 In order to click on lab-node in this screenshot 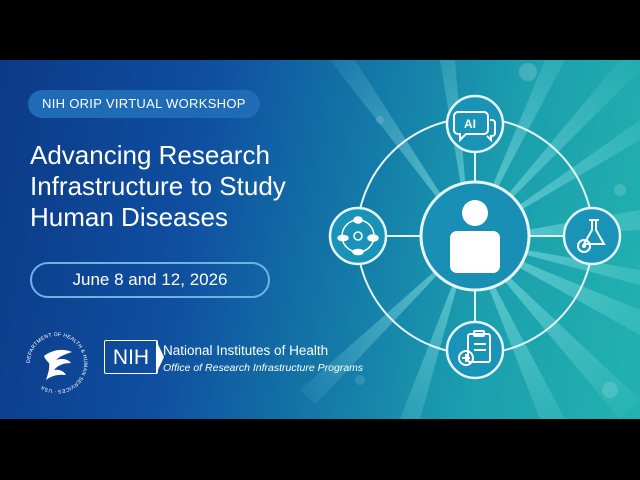, I will do `click(592, 236)`.